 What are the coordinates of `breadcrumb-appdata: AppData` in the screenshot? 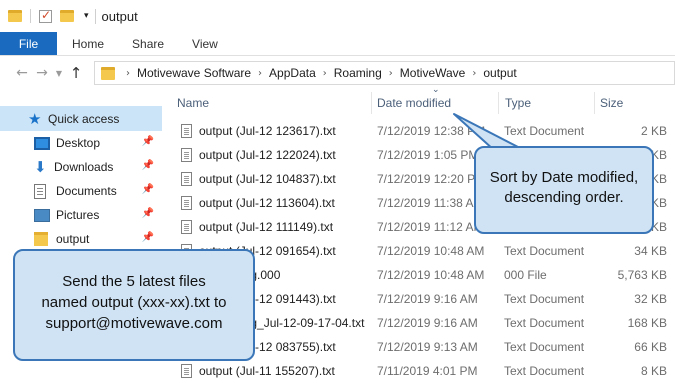 It's located at (292, 73).